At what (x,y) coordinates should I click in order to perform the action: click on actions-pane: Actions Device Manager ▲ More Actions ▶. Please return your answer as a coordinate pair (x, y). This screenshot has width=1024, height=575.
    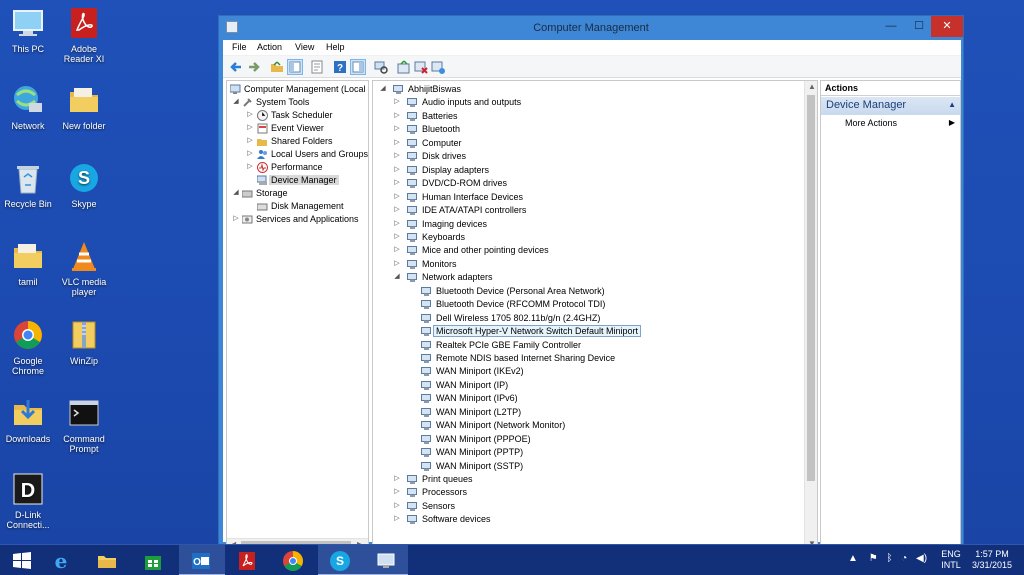
    Looking at the image, I should click on (890, 316).